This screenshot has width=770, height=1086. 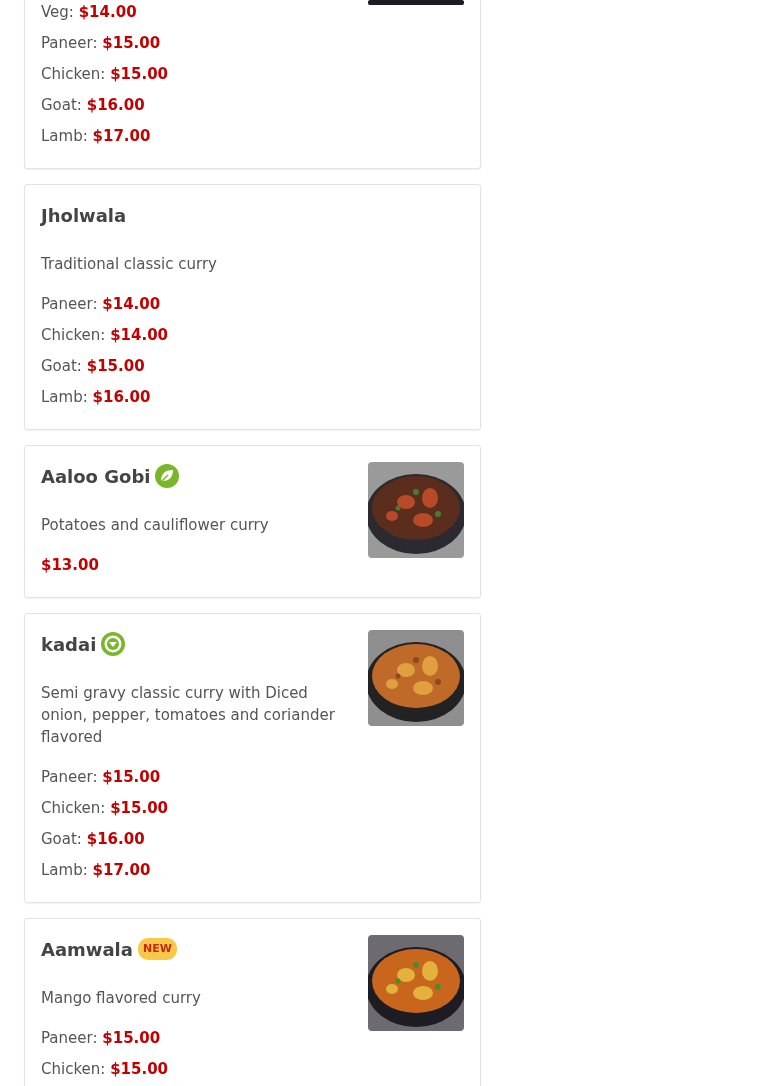 I want to click on price: $13.00, so click(x=70, y=565).